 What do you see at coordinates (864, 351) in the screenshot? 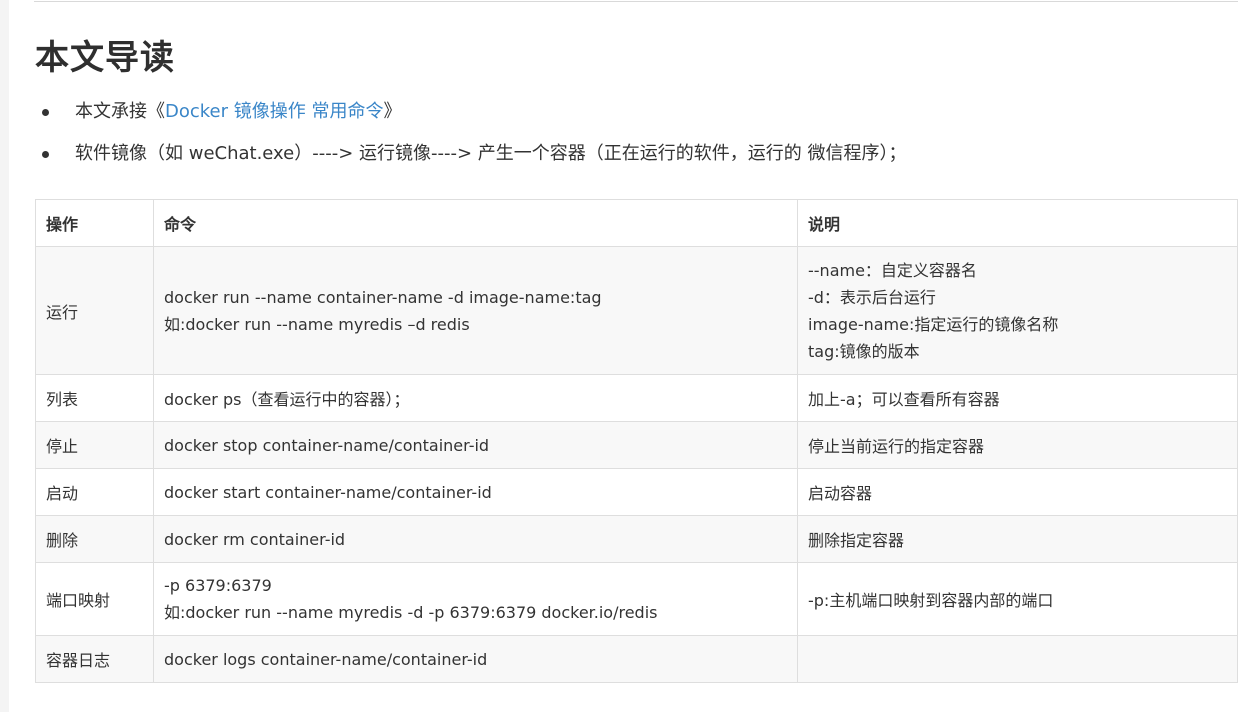
I see `description-line: tag:镜像的版本` at bounding box center [864, 351].